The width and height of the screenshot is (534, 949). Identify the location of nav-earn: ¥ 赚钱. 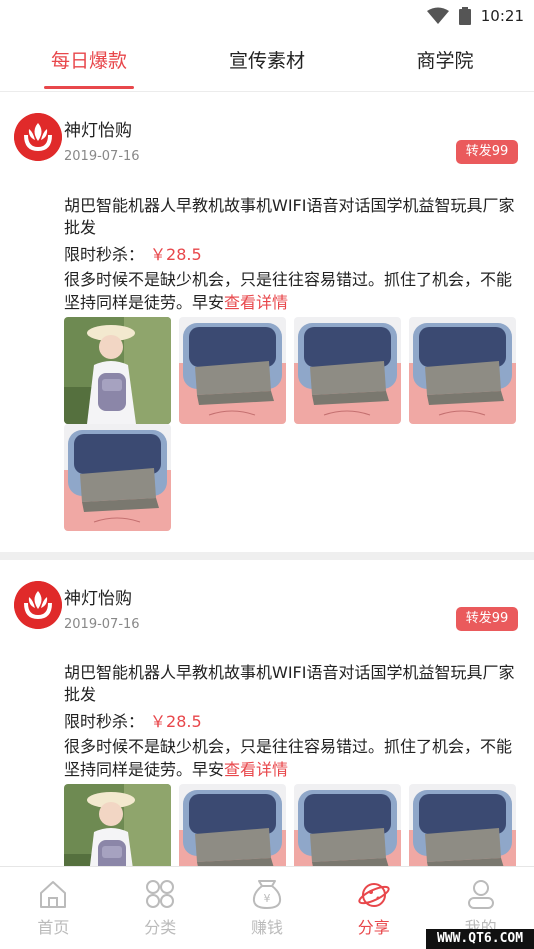
(267, 908).